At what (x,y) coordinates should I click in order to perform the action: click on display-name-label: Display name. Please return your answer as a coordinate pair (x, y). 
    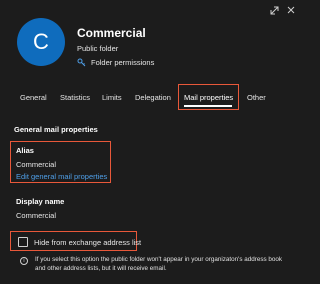
    Looking at the image, I should click on (40, 201).